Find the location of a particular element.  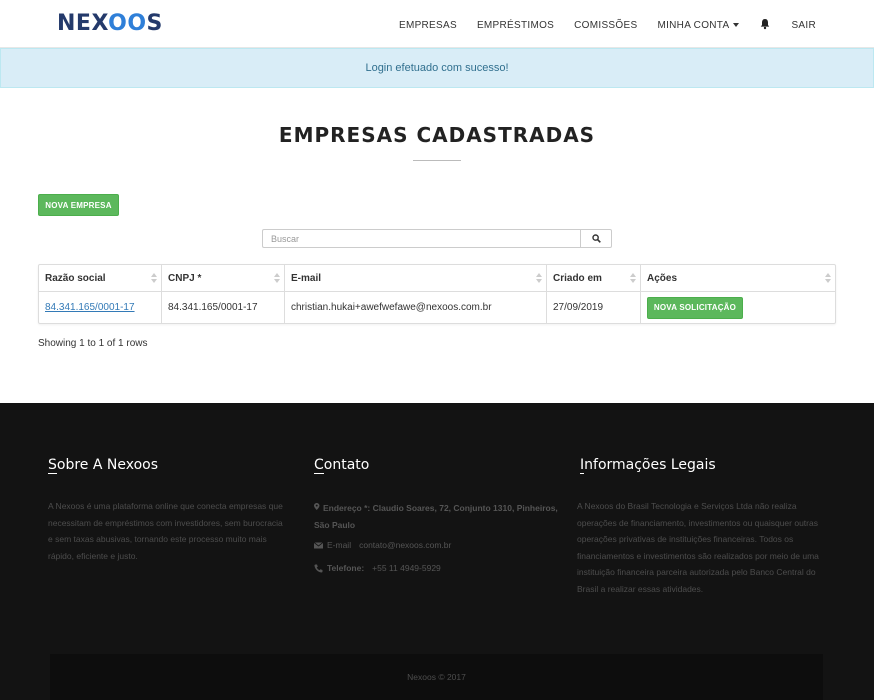

column-header-acoes: Ações is located at coordinates (737, 278).